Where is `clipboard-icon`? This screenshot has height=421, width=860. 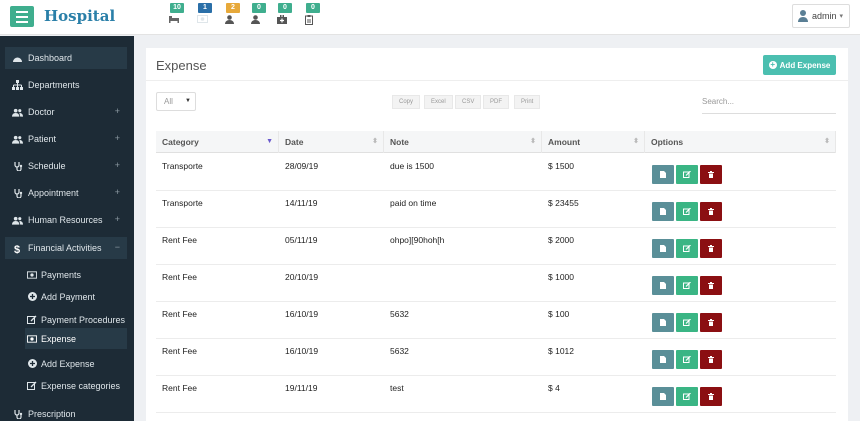 clipboard-icon is located at coordinates (310, 20).